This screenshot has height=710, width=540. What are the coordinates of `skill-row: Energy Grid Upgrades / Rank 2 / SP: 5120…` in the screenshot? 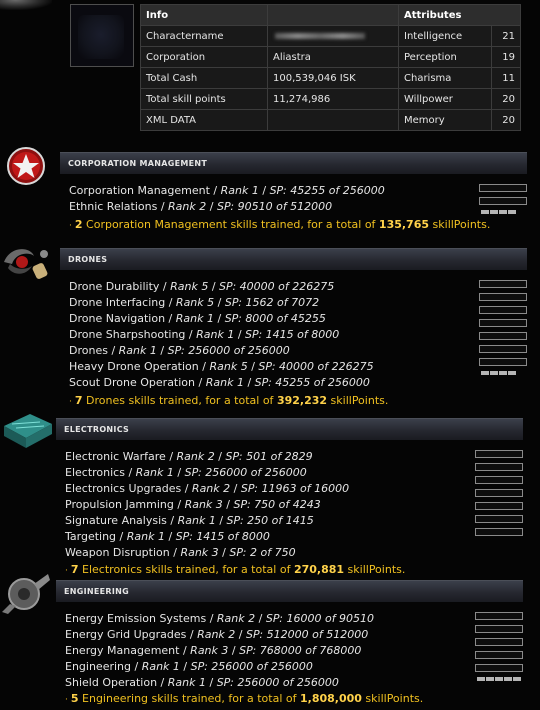 It's located at (217, 634).